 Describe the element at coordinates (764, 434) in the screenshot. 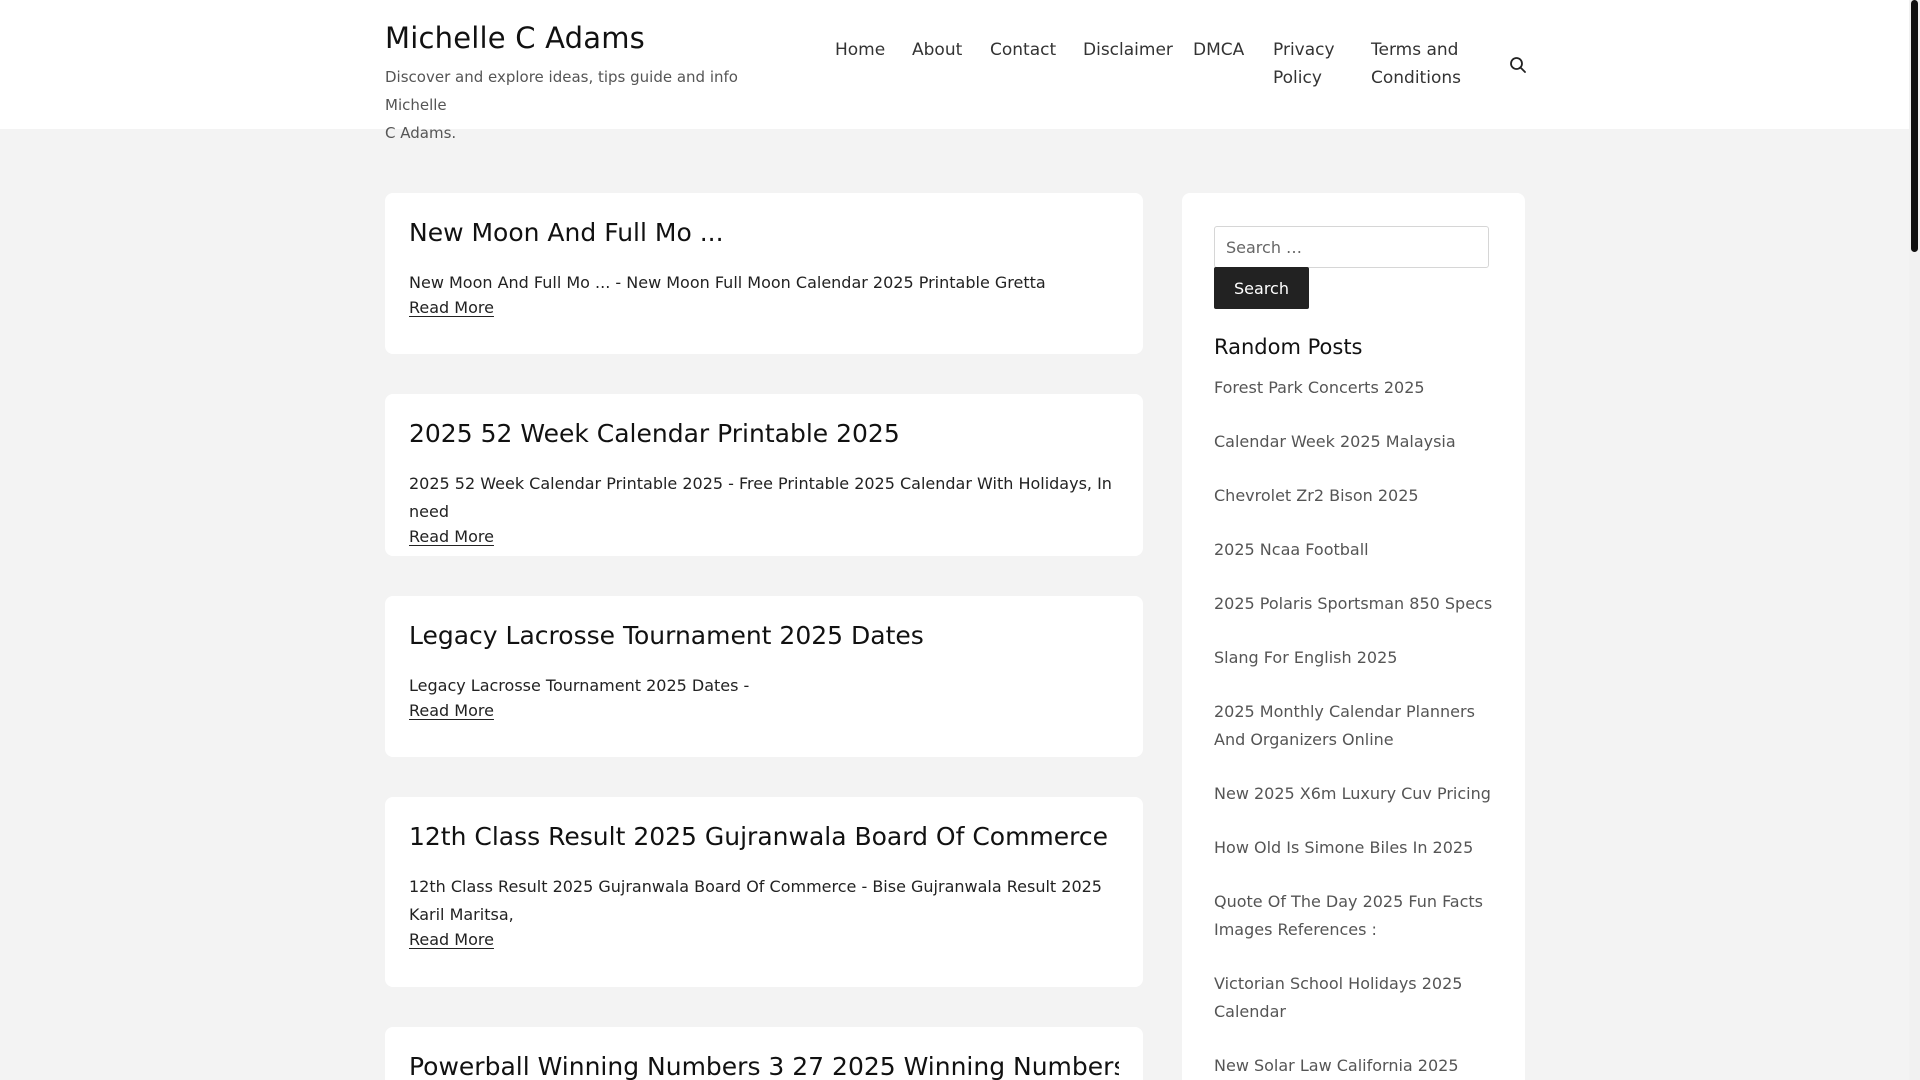

I see `post-title: 2025 52 Week Calendar Printable 2025` at that location.